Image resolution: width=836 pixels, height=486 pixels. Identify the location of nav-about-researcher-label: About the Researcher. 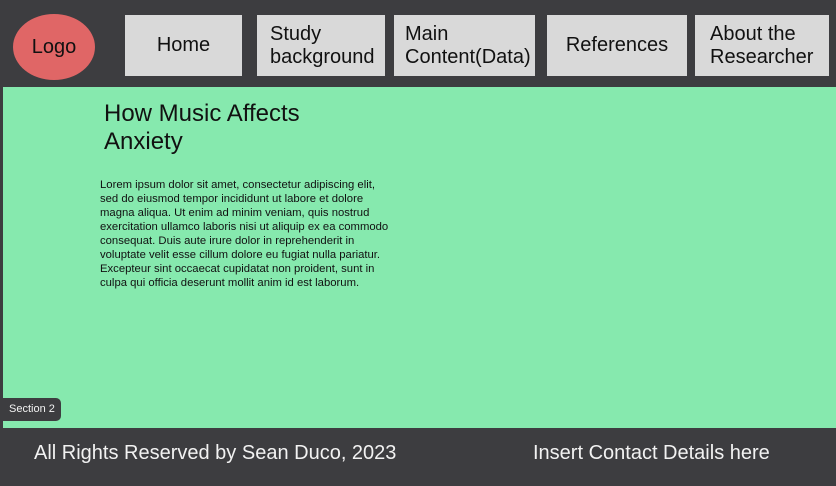
(762, 45).